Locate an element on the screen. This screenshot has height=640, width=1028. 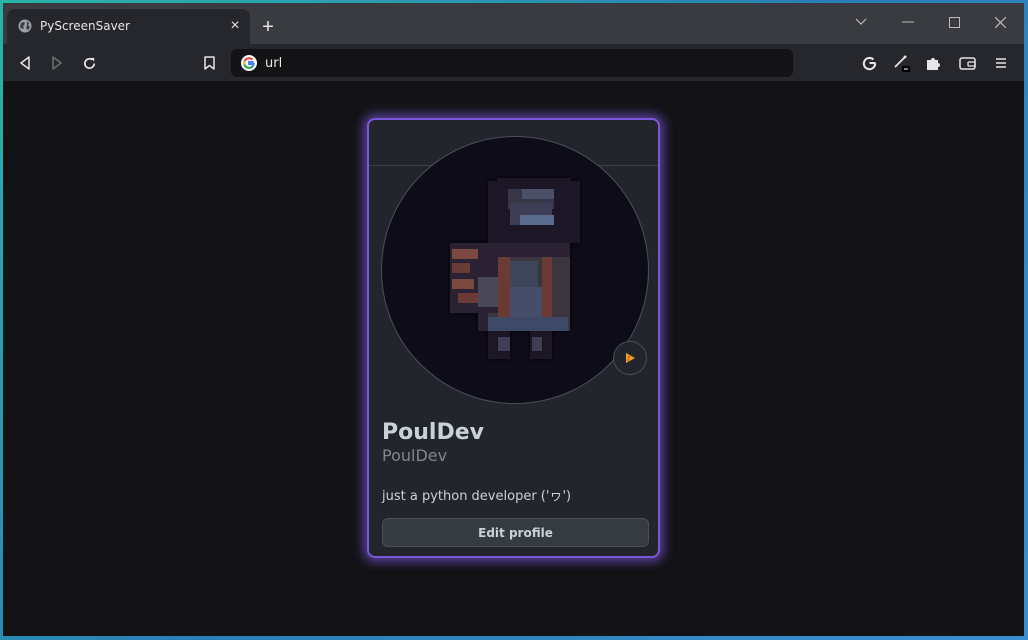
wallet-icon is located at coordinates (967, 63).